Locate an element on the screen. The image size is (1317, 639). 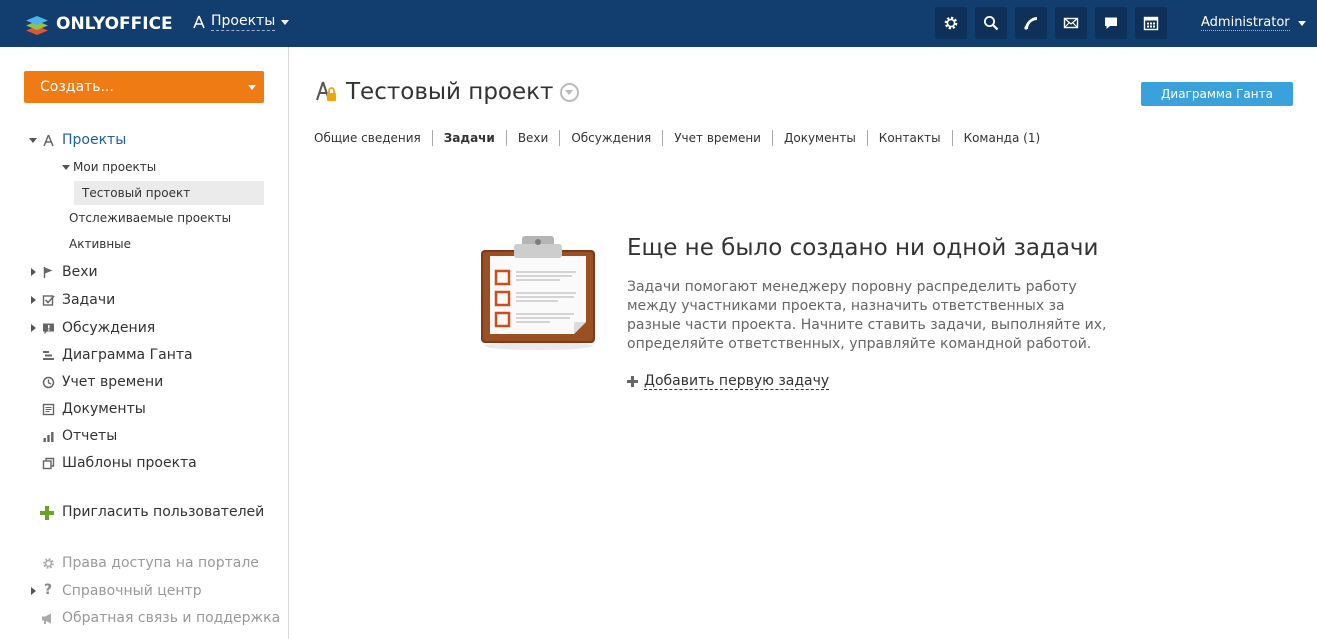
sidebar-item-my-projects: Мои проекты is located at coordinates (114, 167).